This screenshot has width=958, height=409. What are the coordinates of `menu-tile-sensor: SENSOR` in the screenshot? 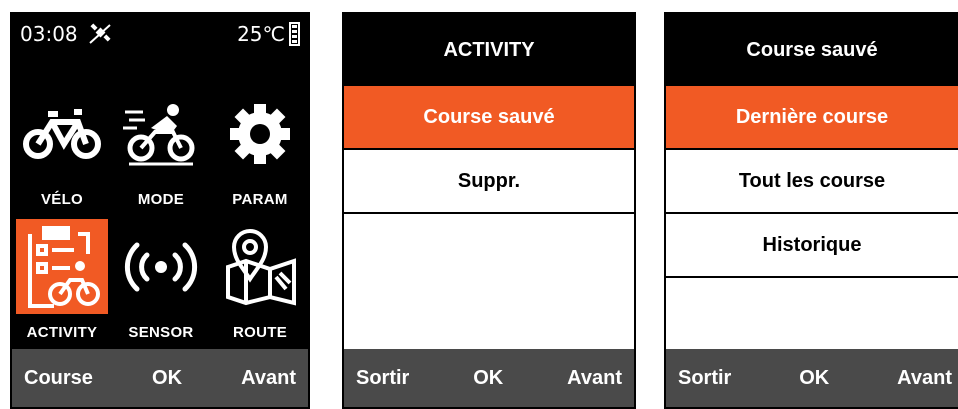 It's located at (161, 280).